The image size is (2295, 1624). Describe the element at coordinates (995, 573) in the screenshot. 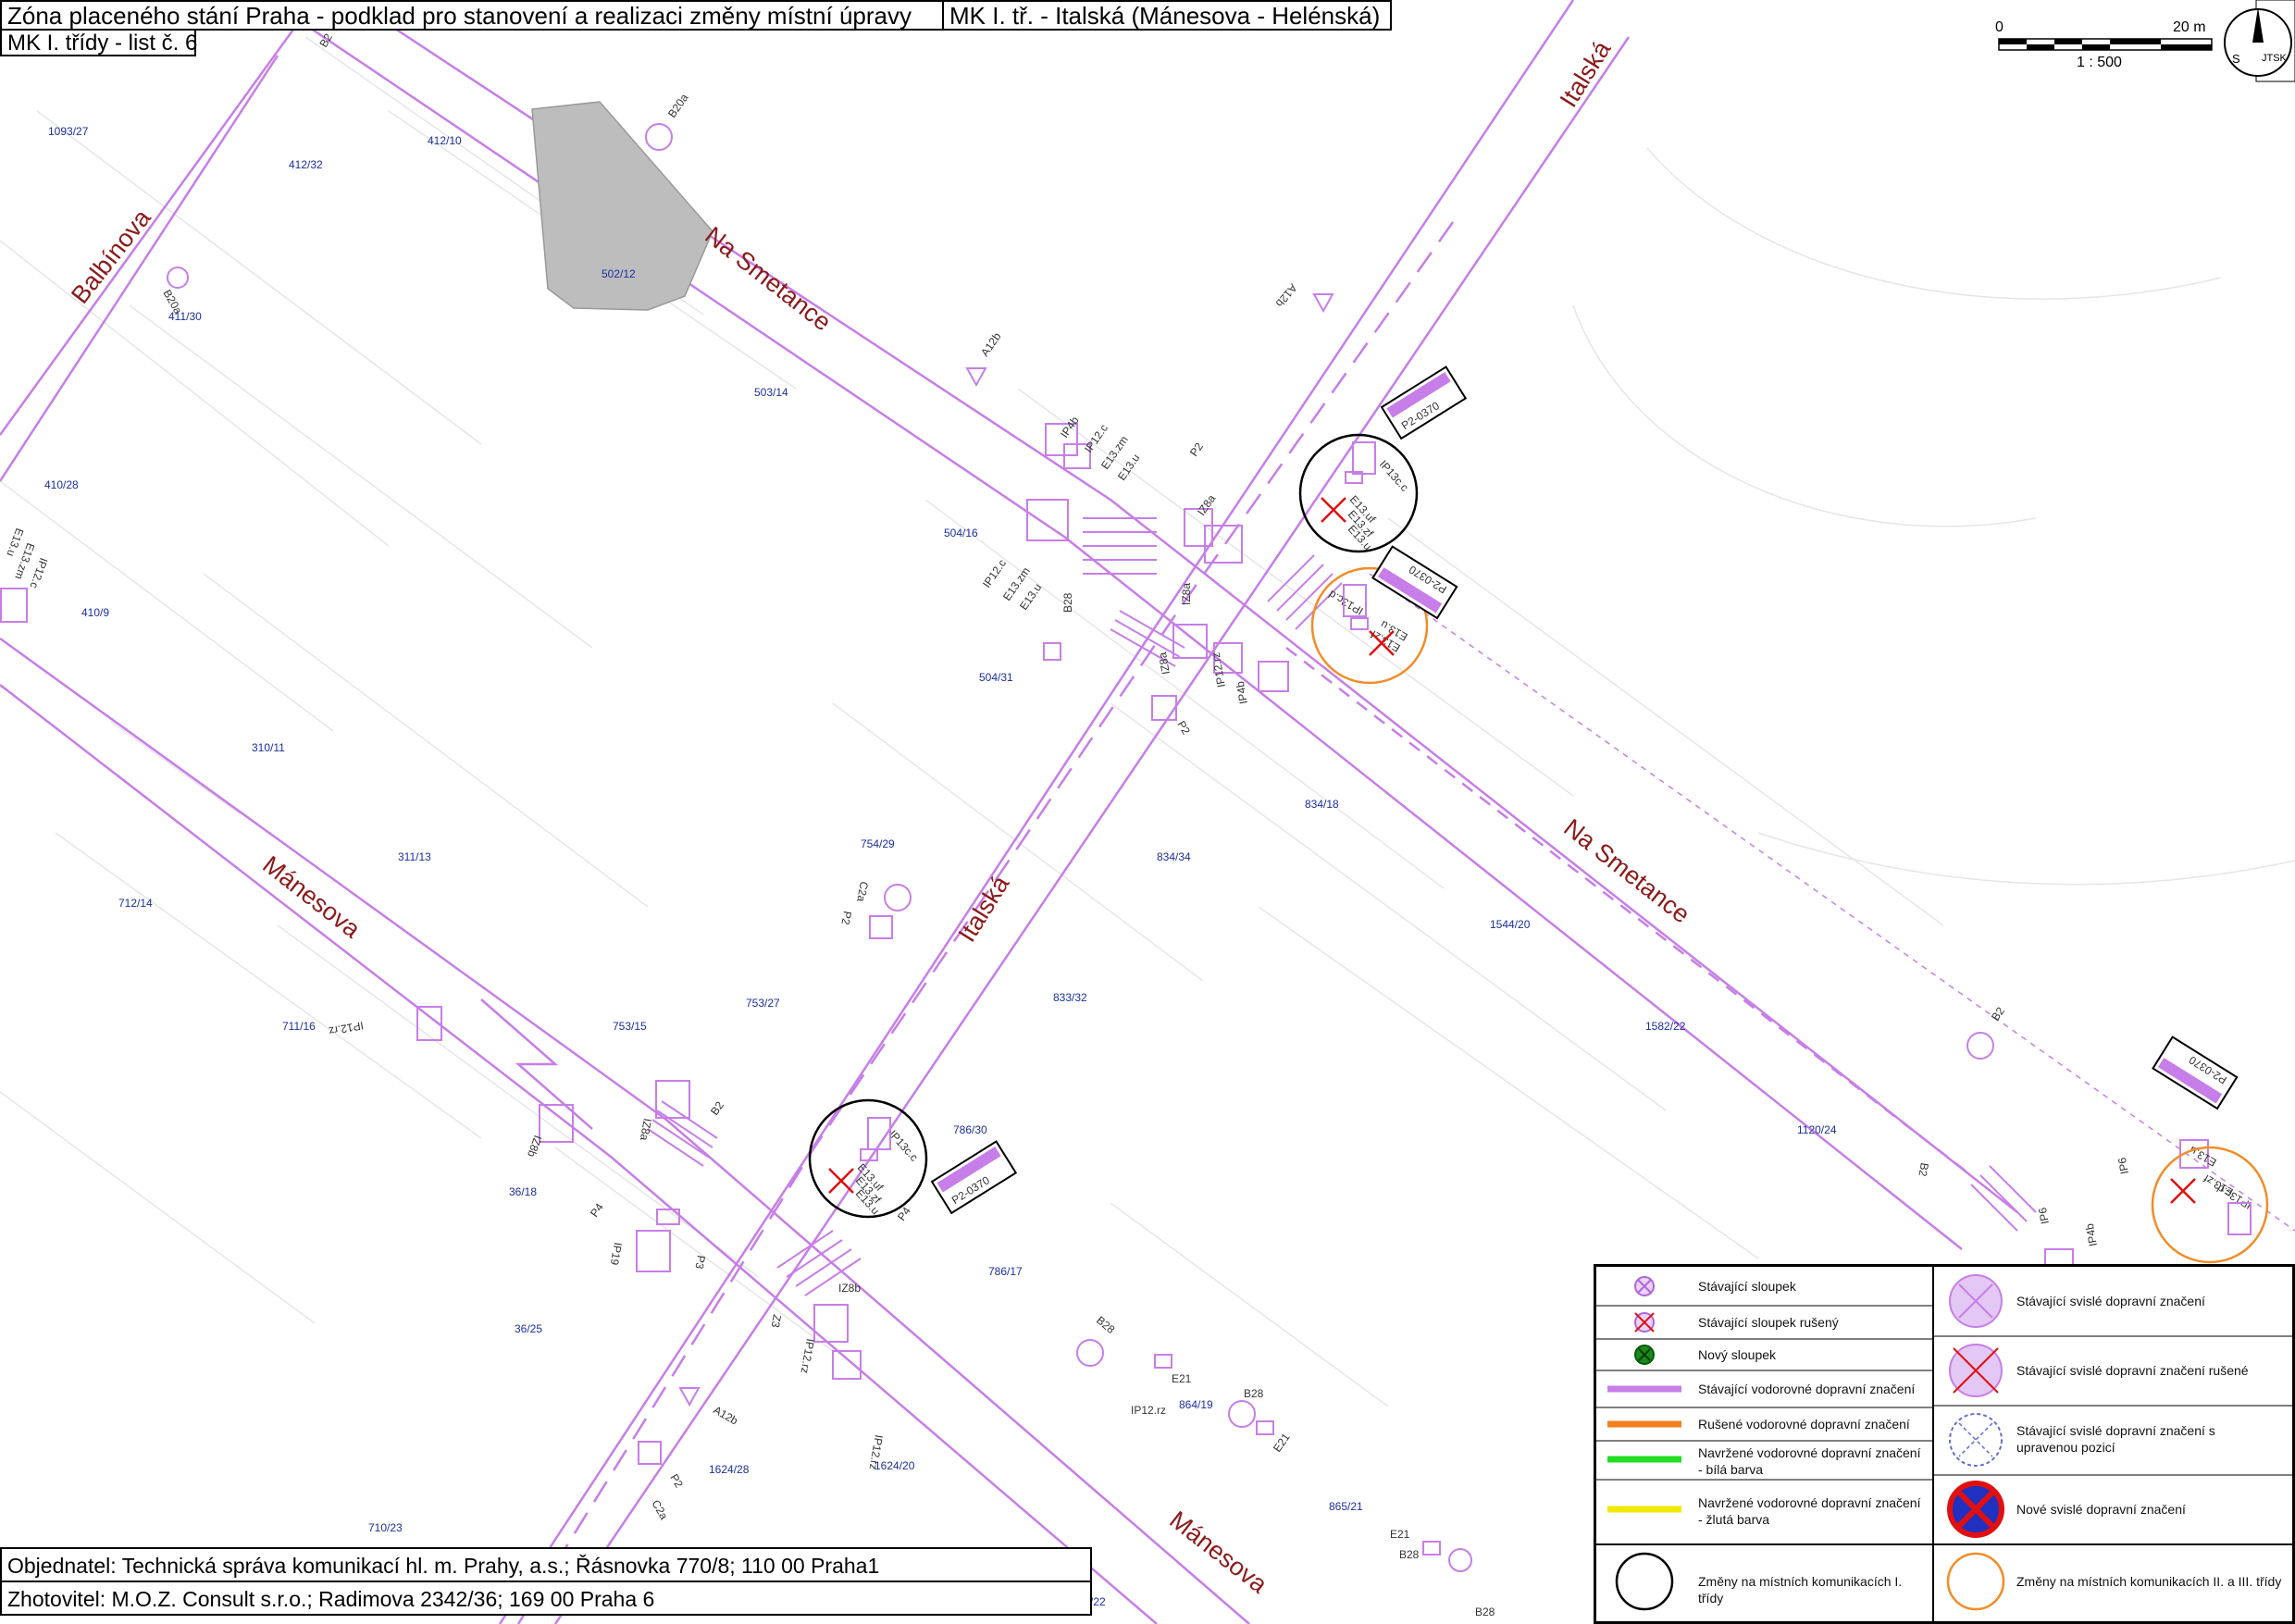

I see `sign-code-label: IP12.c` at that location.